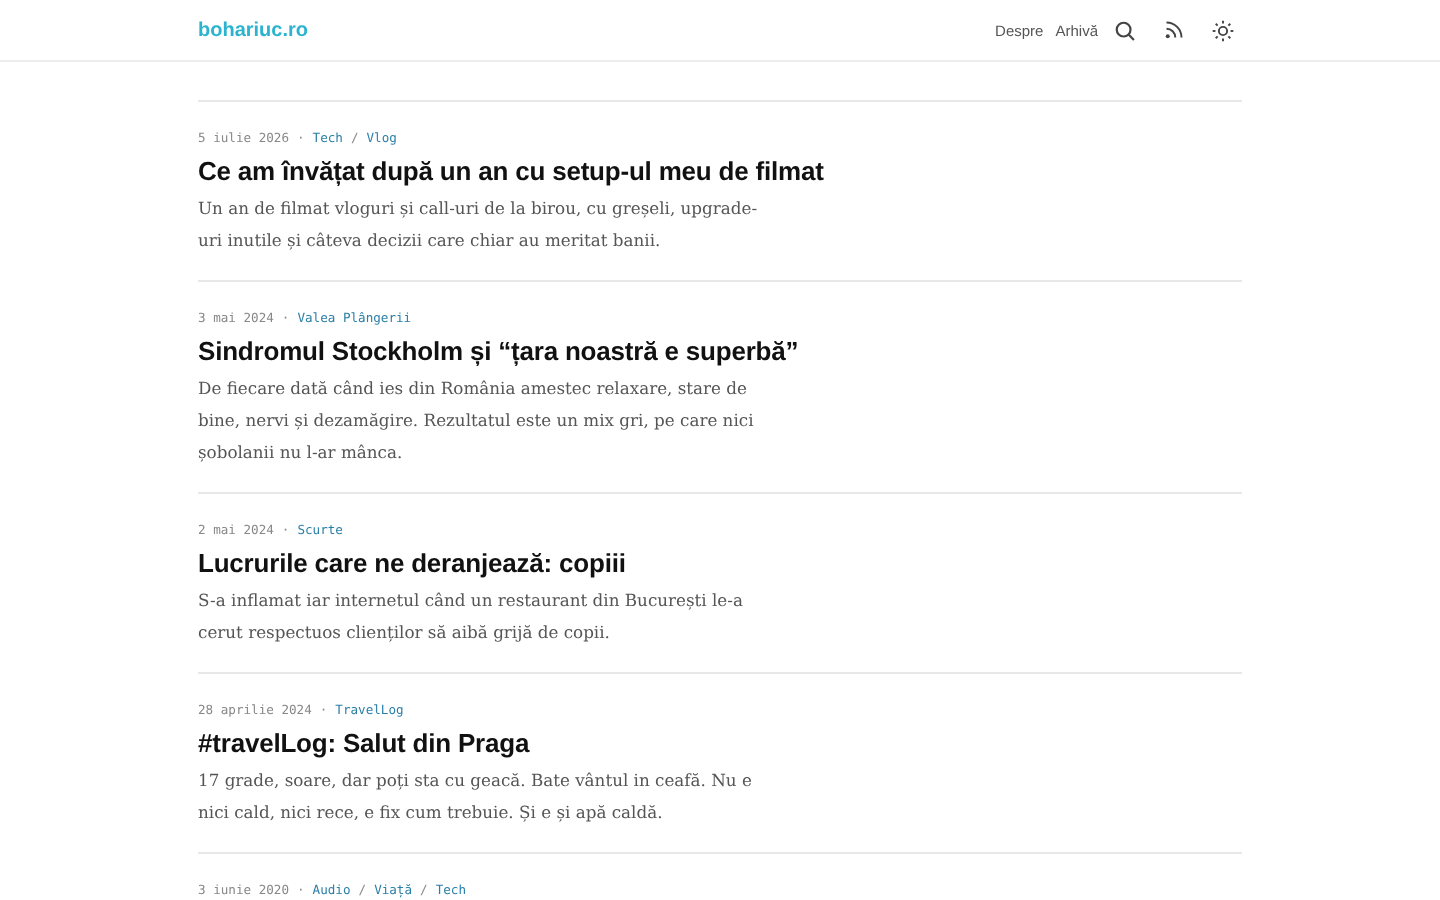 The width and height of the screenshot is (1440, 900). Describe the element at coordinates (477, 421) in the screenshot. I see `post-excerpt: De fiecare dată când ies din România amestec relaxare, stare de bine, nervi și dezamăgire. Rezultatul este un mix gri, pe care nici șobolanii nu l-ar mânca.` at that location.